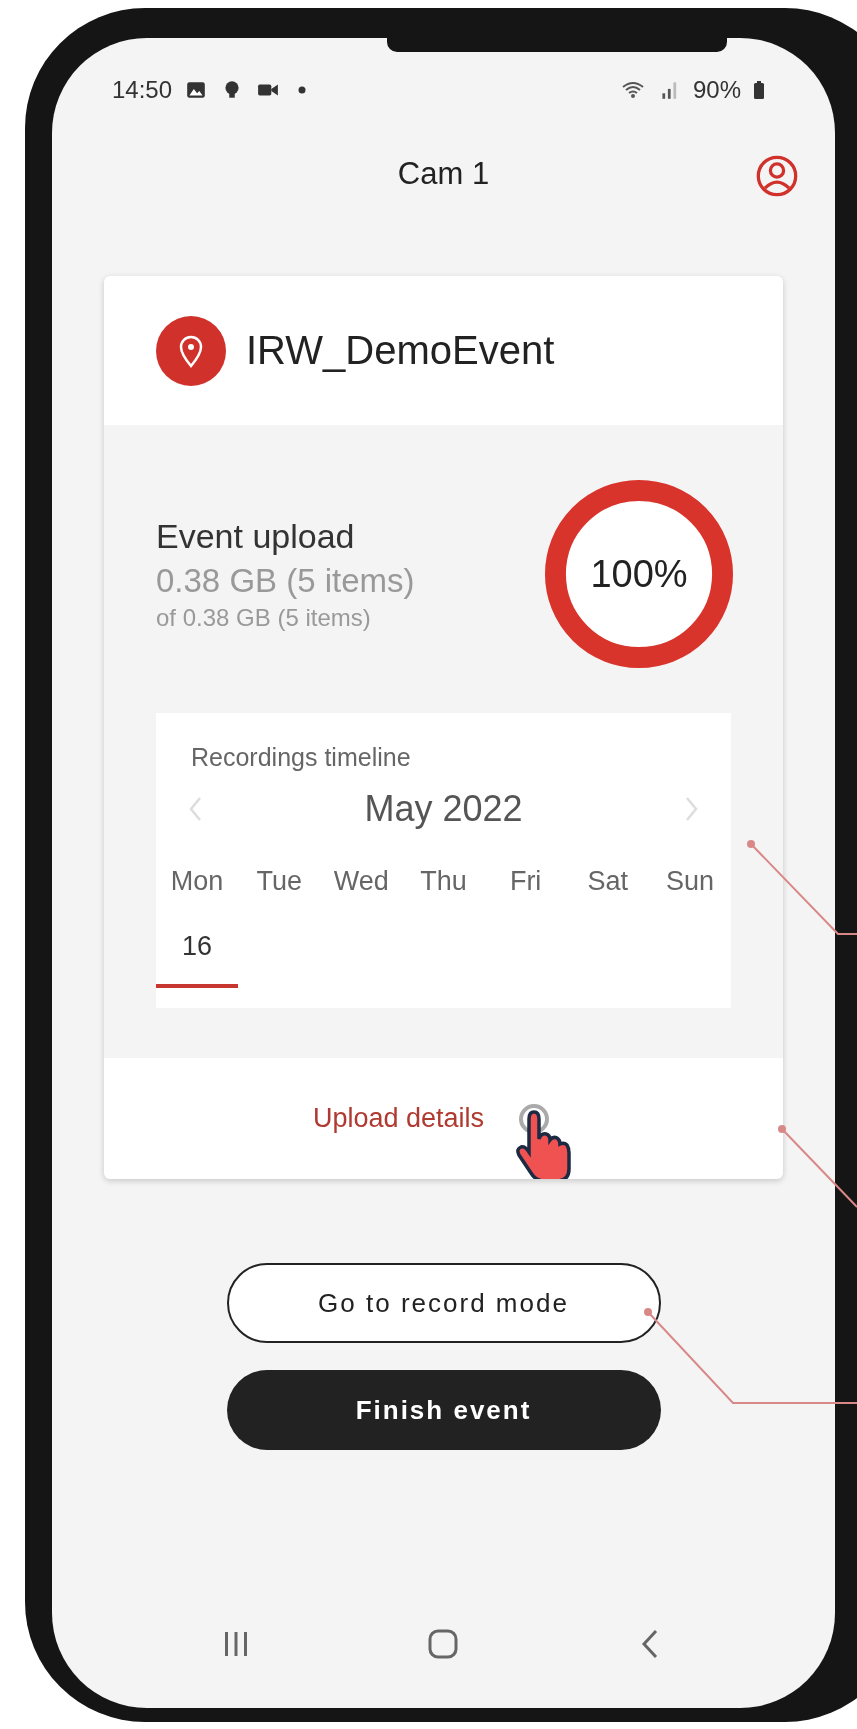  What do you see at coordinates (256, 536) in the screenshot?
I see `upload-title: Event upload` at bounding box center [256, 536].